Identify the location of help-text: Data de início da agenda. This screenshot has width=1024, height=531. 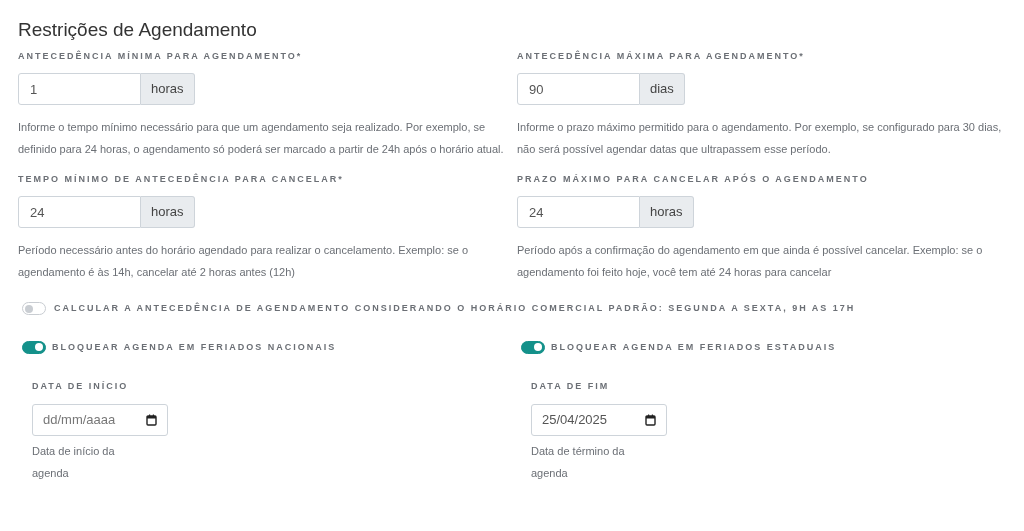
(74, 462).